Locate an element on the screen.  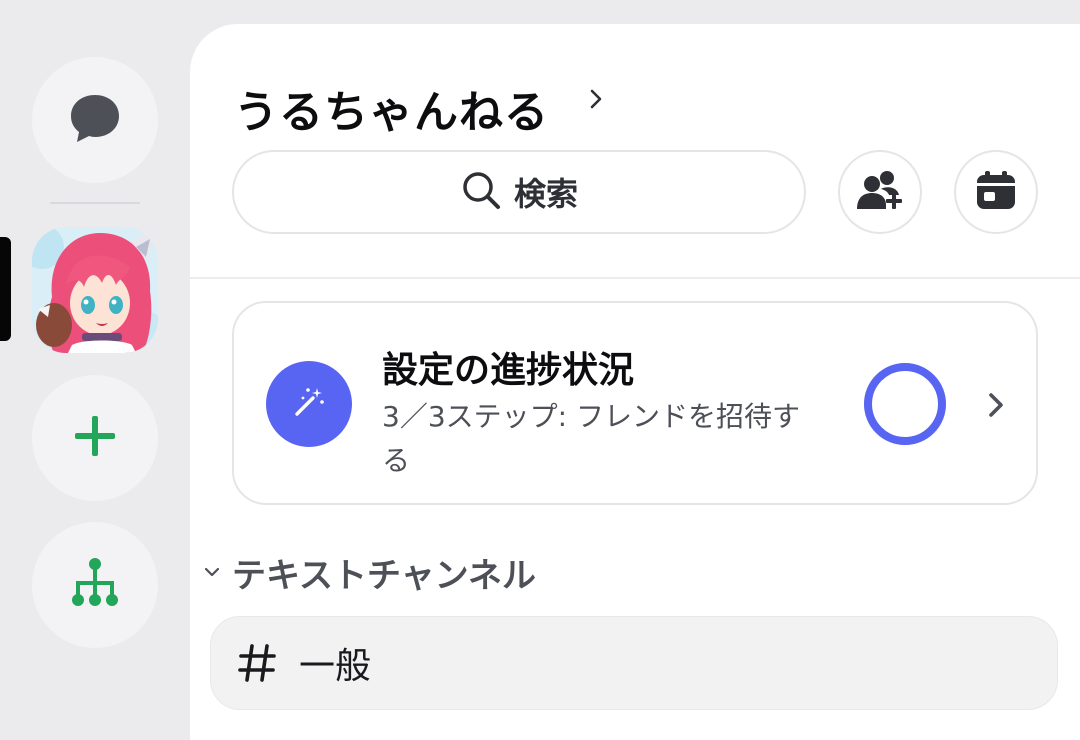
server-name: うるちゃんねる is located at coordinates (391, 108).